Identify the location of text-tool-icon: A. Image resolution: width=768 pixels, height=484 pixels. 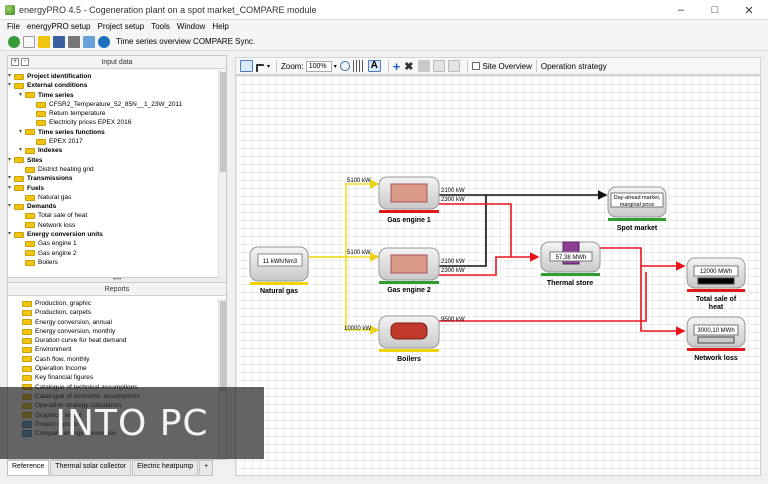
(374, 66).